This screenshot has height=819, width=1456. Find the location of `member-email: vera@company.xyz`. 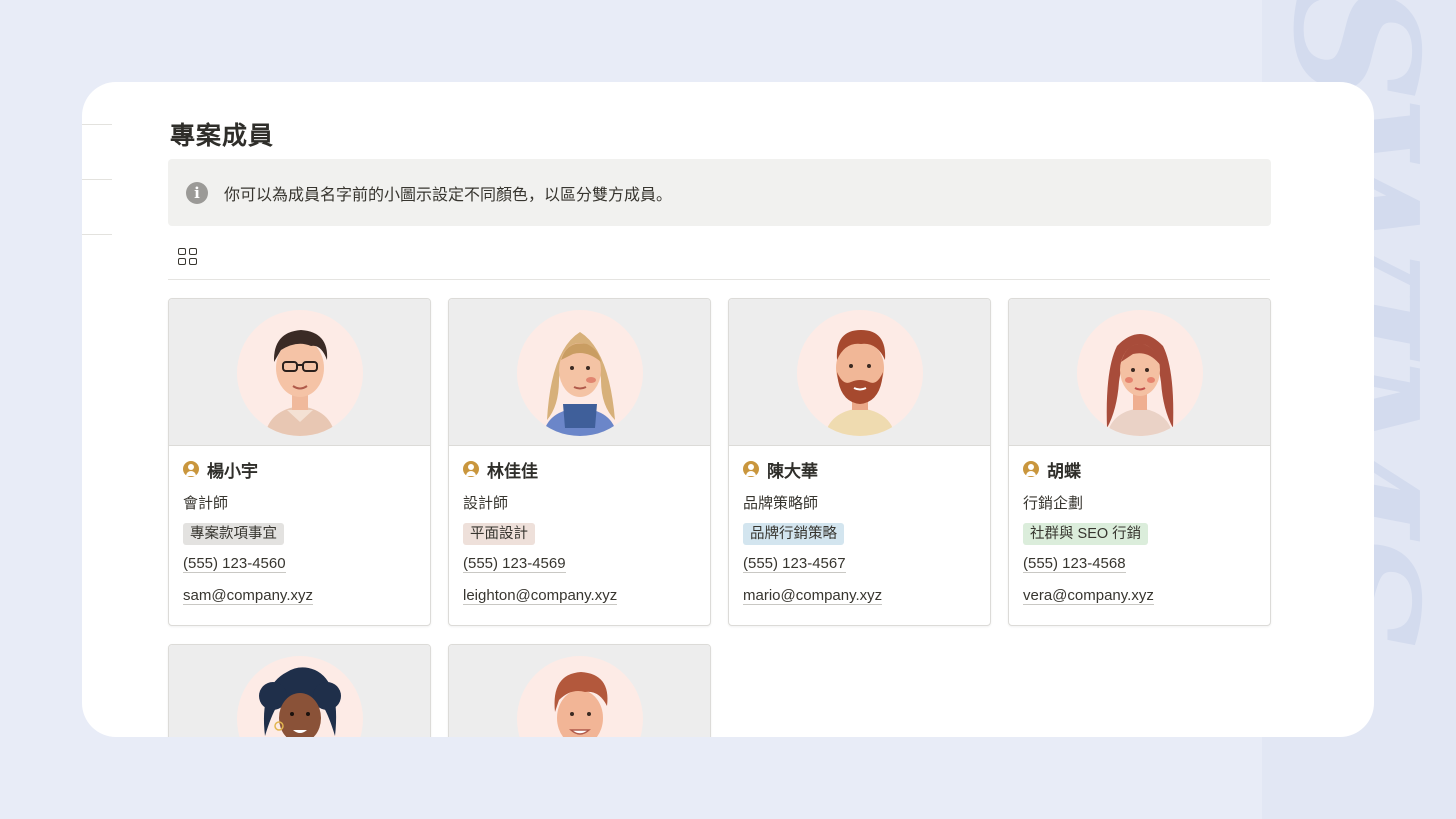

member-email: vera@company.xyz is located at coordinates (1139, 597).